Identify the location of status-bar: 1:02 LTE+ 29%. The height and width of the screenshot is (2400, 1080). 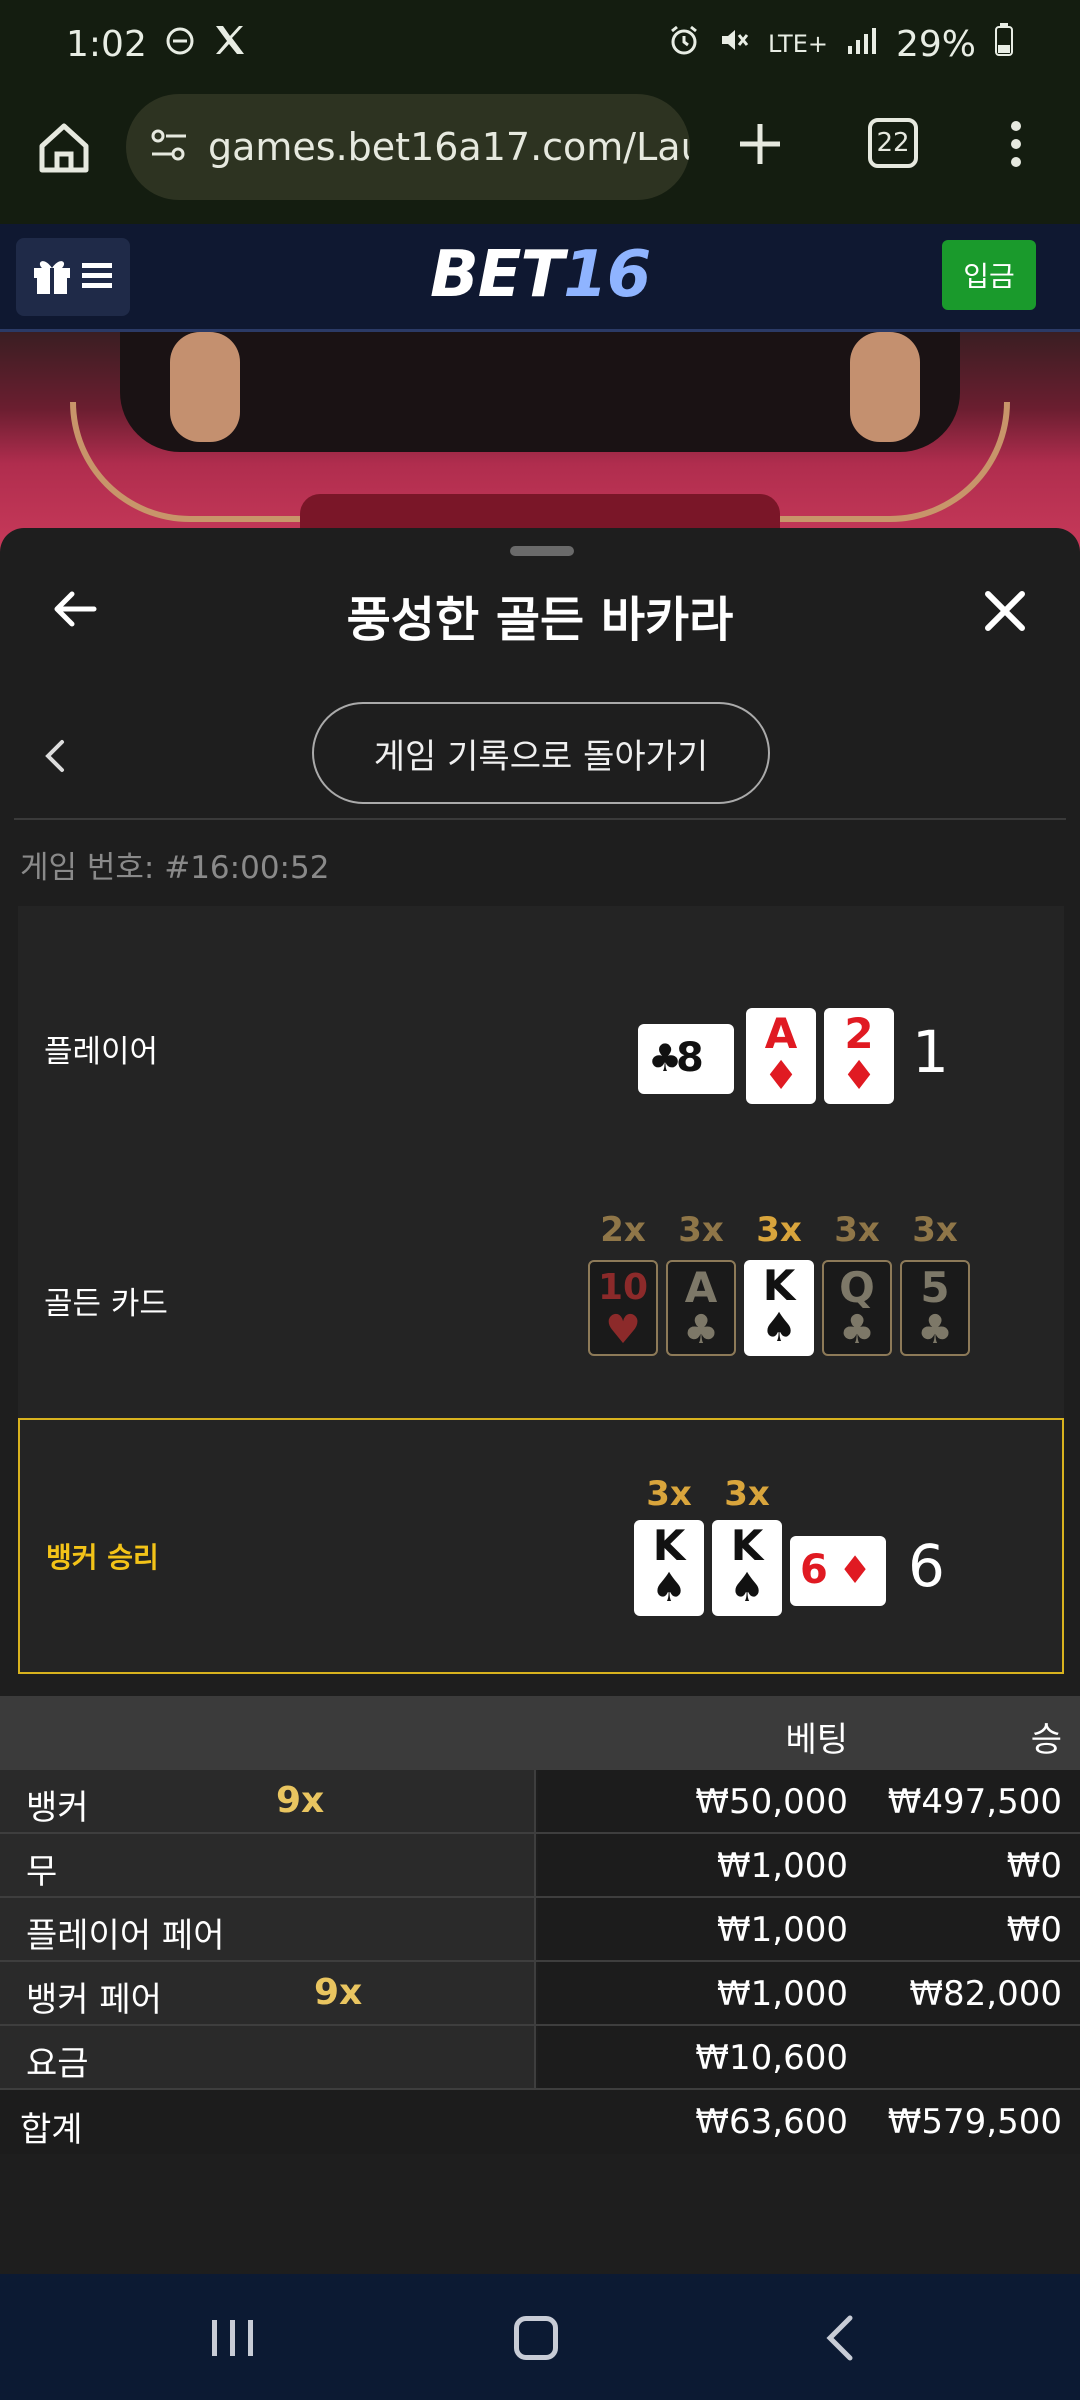
(540, 44).